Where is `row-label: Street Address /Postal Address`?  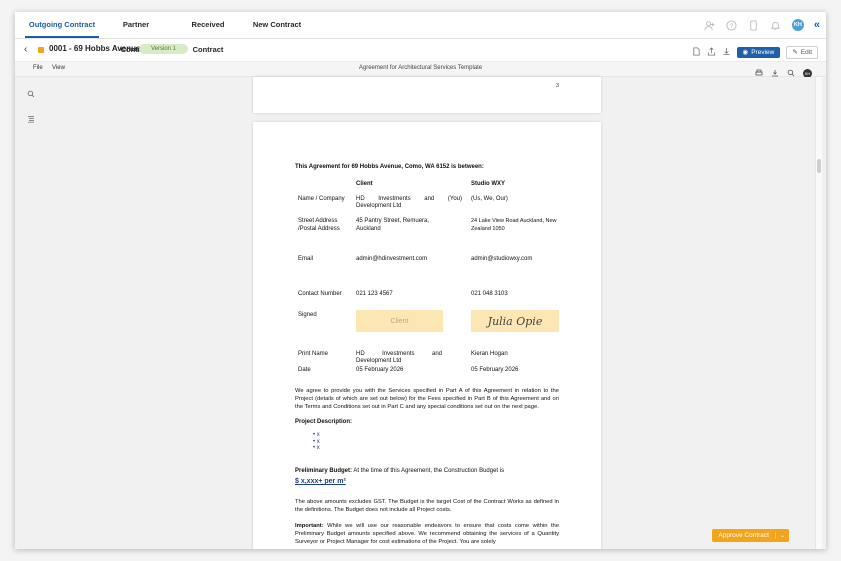 row-label: Street Address /Postal Address is located at coordinates (319, 225).